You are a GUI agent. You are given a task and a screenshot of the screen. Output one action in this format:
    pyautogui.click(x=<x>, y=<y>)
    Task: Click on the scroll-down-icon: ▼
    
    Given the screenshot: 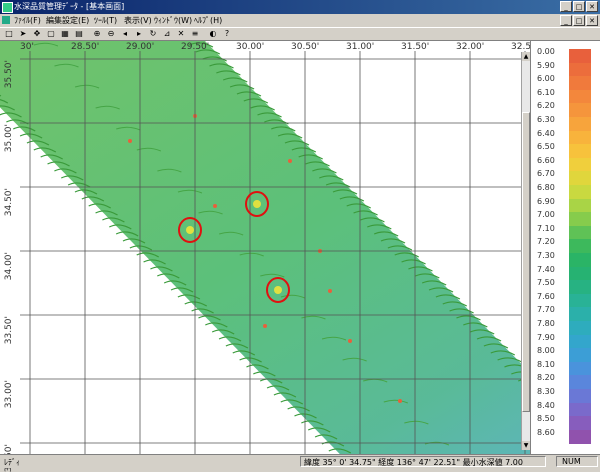 What is the action you would take?
    pyautogui.click(x=526, y=445)
    